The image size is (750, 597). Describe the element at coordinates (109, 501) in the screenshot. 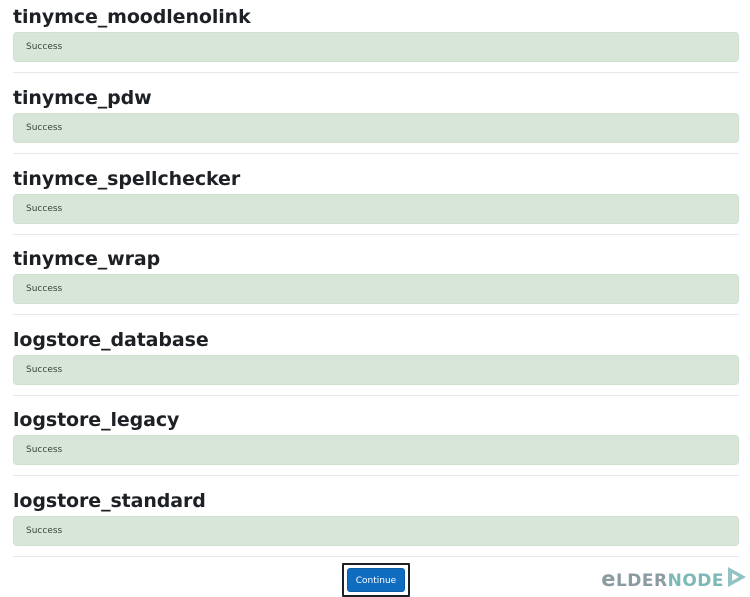

I see `plugin-title: logstore_standard` at that location.